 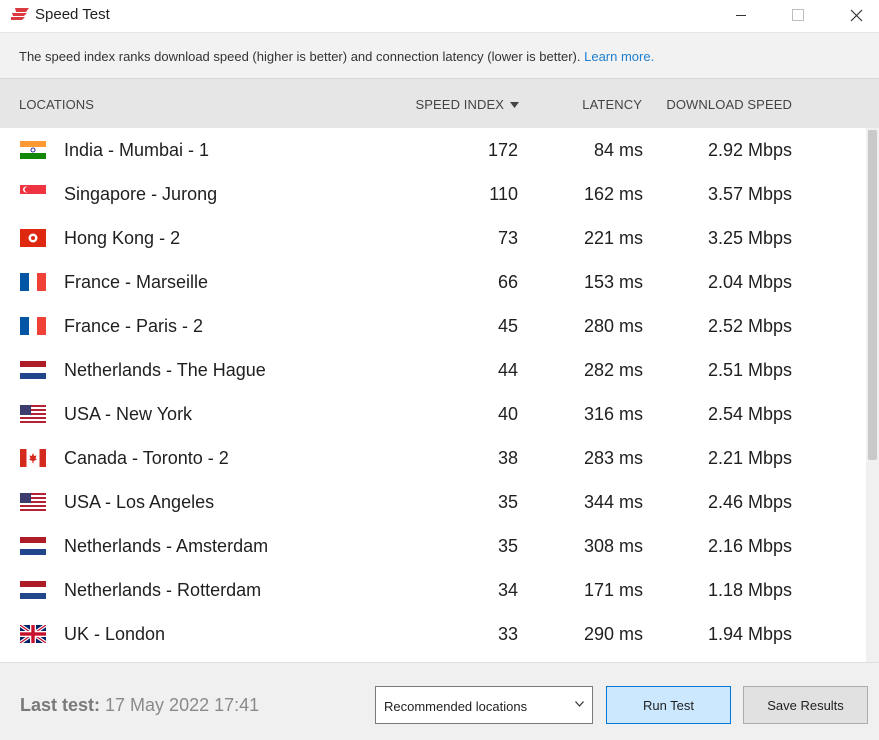 I want to click on location-name: Netherlands - Rotterdam, so click(x=163, y=590).